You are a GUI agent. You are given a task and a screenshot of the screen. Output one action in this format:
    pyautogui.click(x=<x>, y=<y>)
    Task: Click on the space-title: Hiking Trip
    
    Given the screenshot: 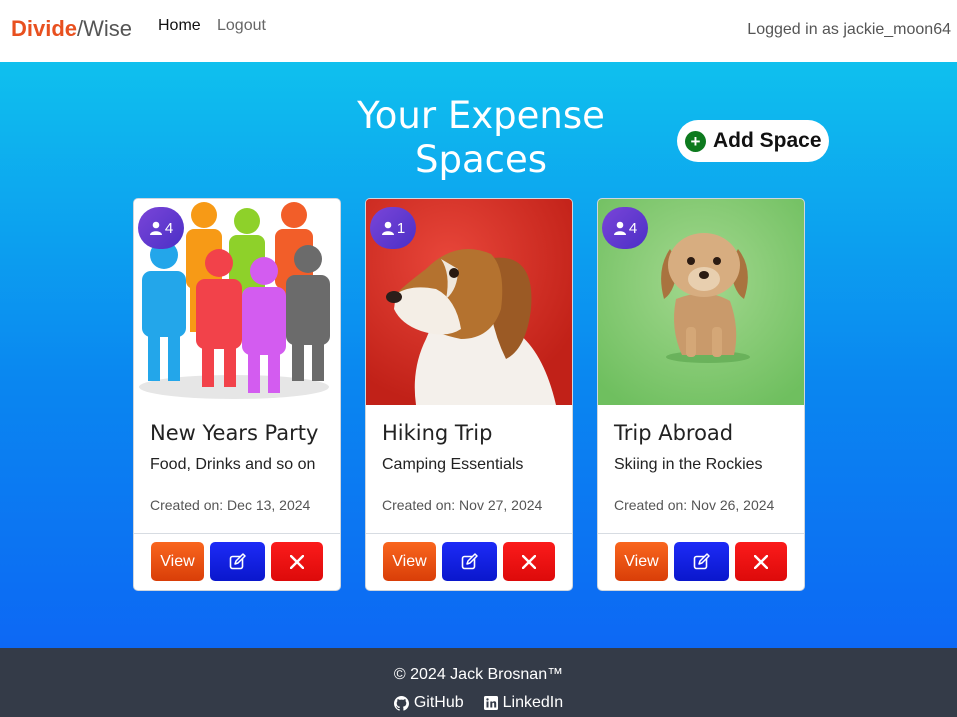 What is the action you would take?
    pyautogui.click(x=437, y=433)
    